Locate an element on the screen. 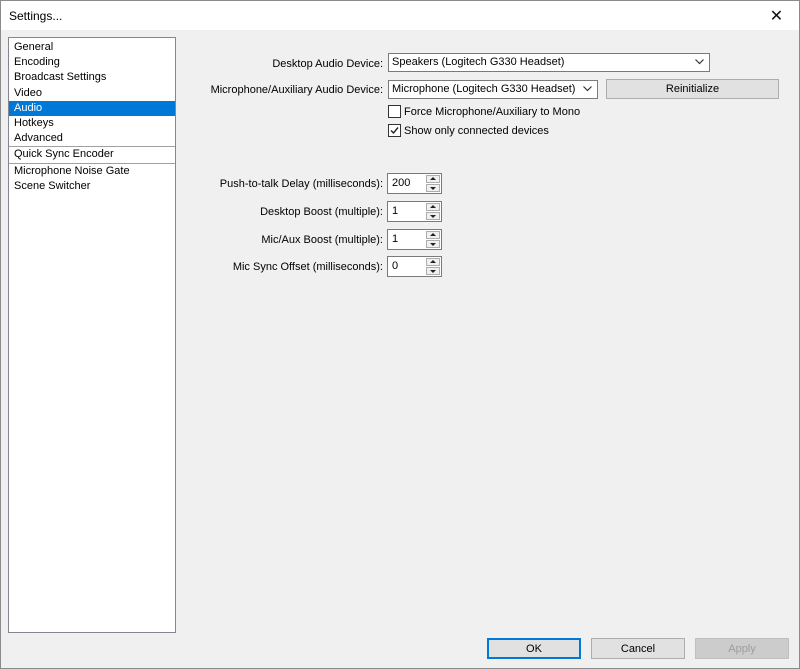 The image size is (800, 669). sidebar-item-encoding: Encoding is located at coordinates (92, 62).